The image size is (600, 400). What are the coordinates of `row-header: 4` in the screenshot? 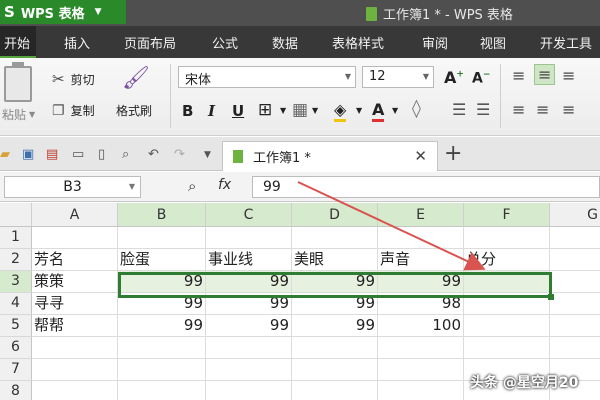 It's located at (16, 304).